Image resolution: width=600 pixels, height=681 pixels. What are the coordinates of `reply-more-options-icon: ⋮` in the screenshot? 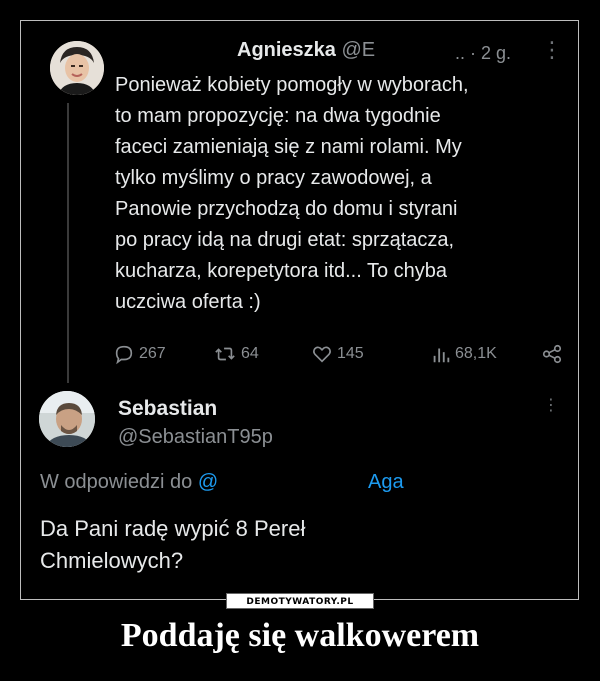 It's located at (551, 406).